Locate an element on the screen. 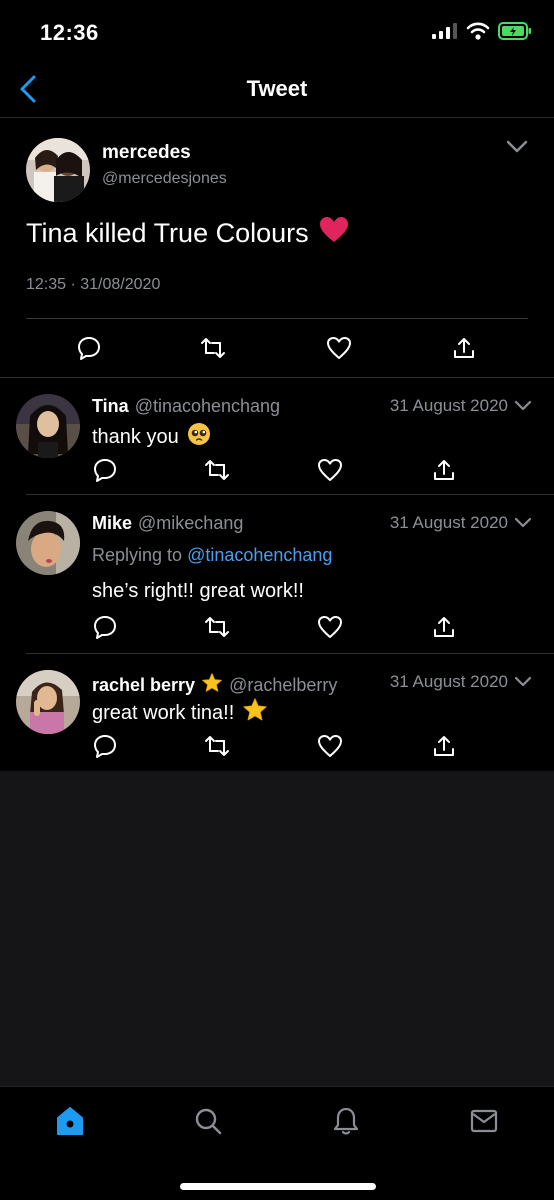 Image resolution: width=554 pixels, height=1200 pixels. messages-icon is located at coordinates (484, 1121).